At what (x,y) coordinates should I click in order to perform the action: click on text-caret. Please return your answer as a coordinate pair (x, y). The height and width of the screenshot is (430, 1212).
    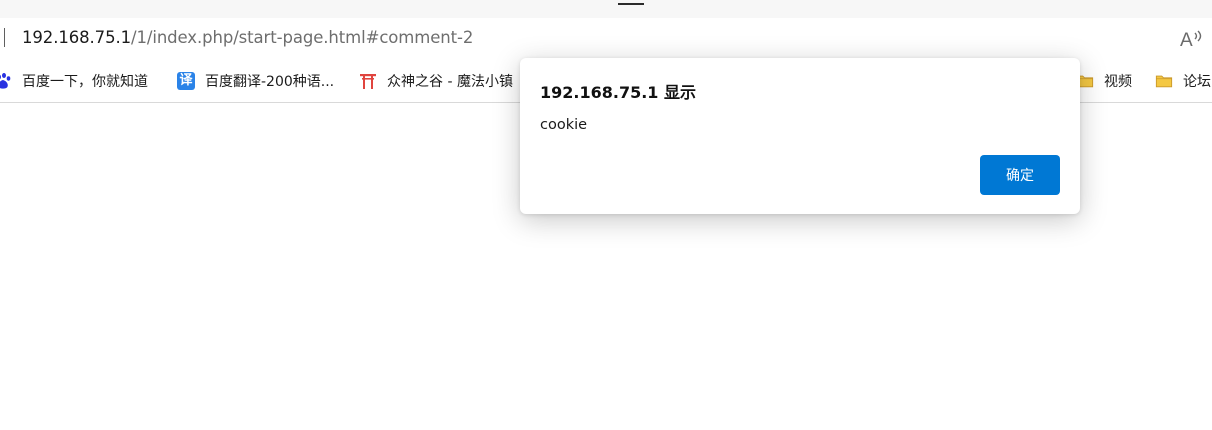
    Looking at the image, I should click on (4, 37).